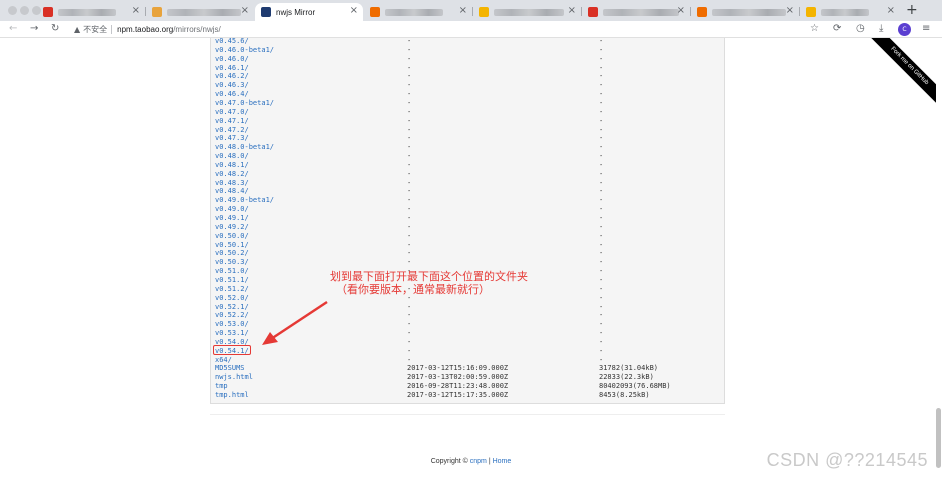 The width and height of the screenshot is (942, 478). Describe the element at coordinates (814, 29) in the screenshot. I see `bookmark-star-icon: ☆` at that location.